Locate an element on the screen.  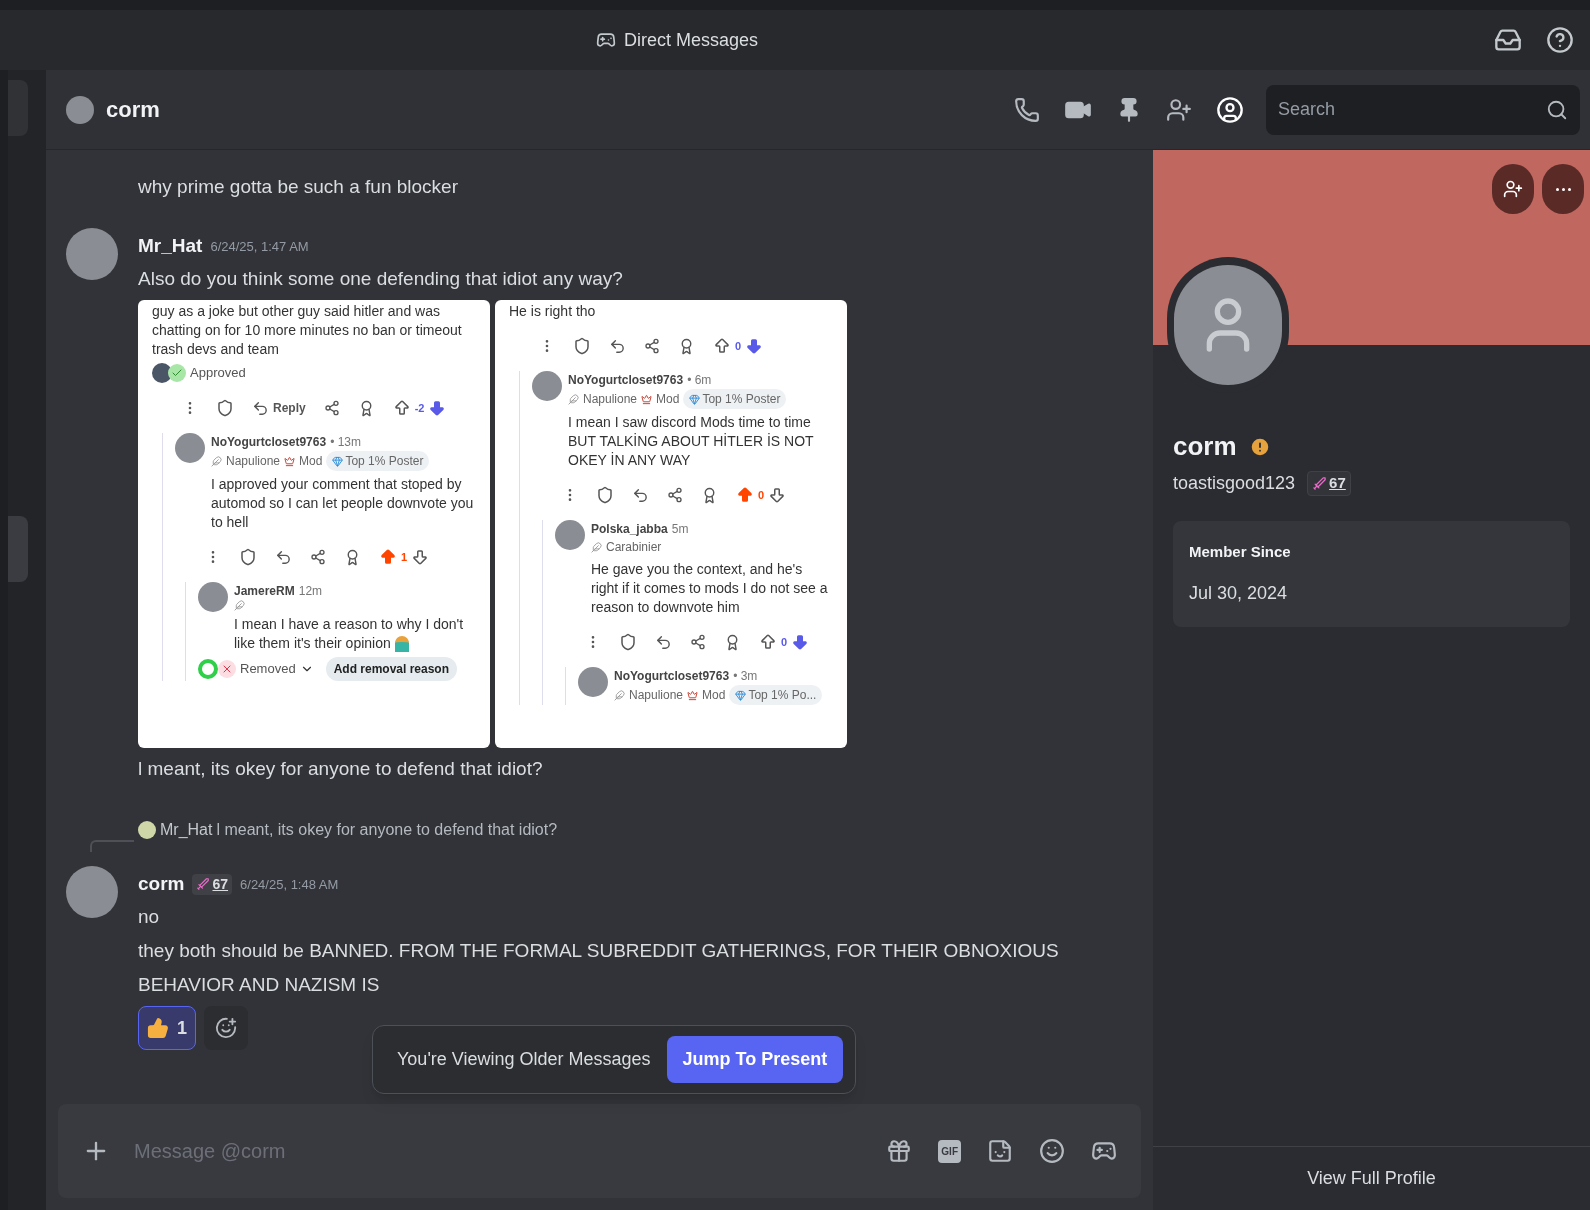
badge-label: Top 1% Poster is located at coordinates (741, 399).